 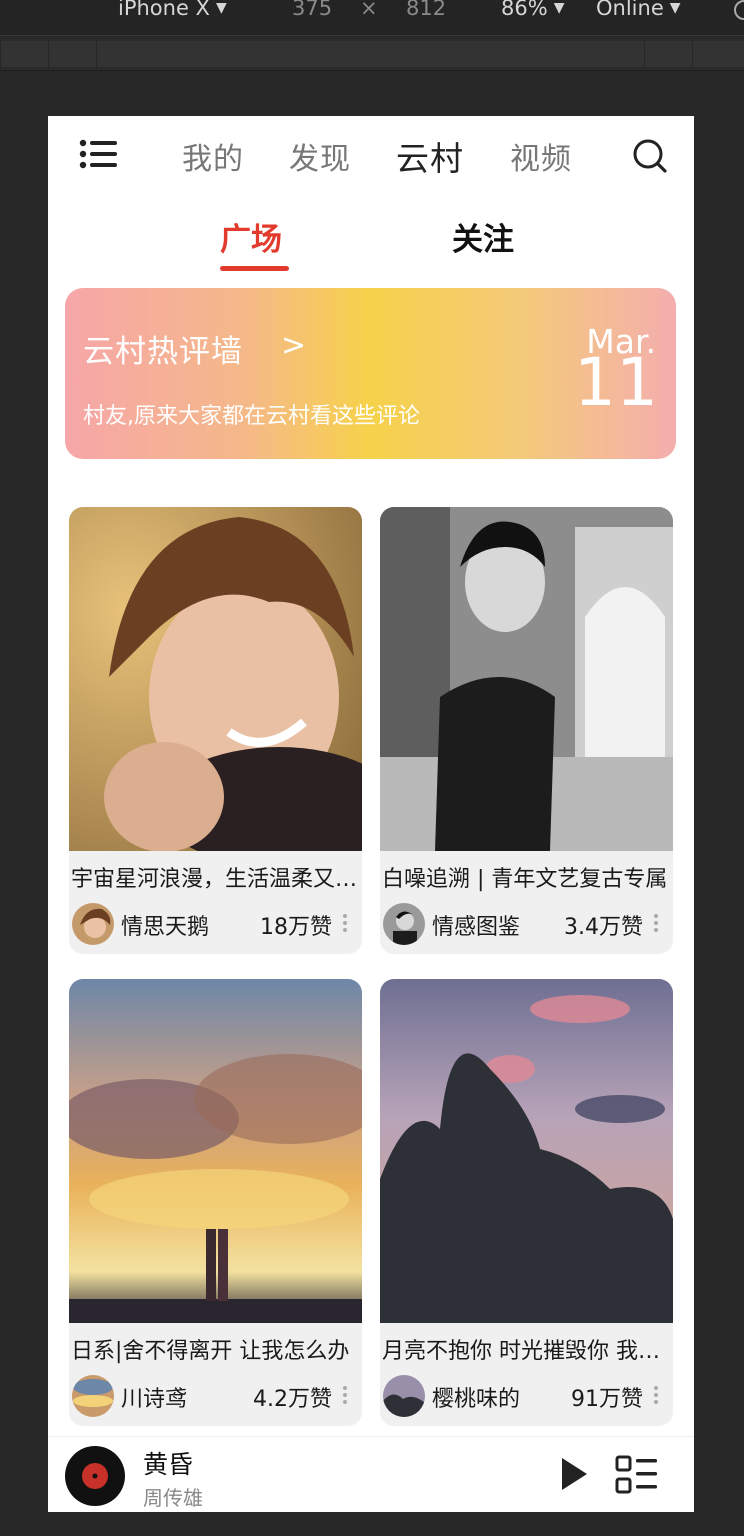 I want to click on video-card: 宇宙星河浪漫，生活温柔又可爱 情思天鹅 18万赞, so click(x=215, y=730).